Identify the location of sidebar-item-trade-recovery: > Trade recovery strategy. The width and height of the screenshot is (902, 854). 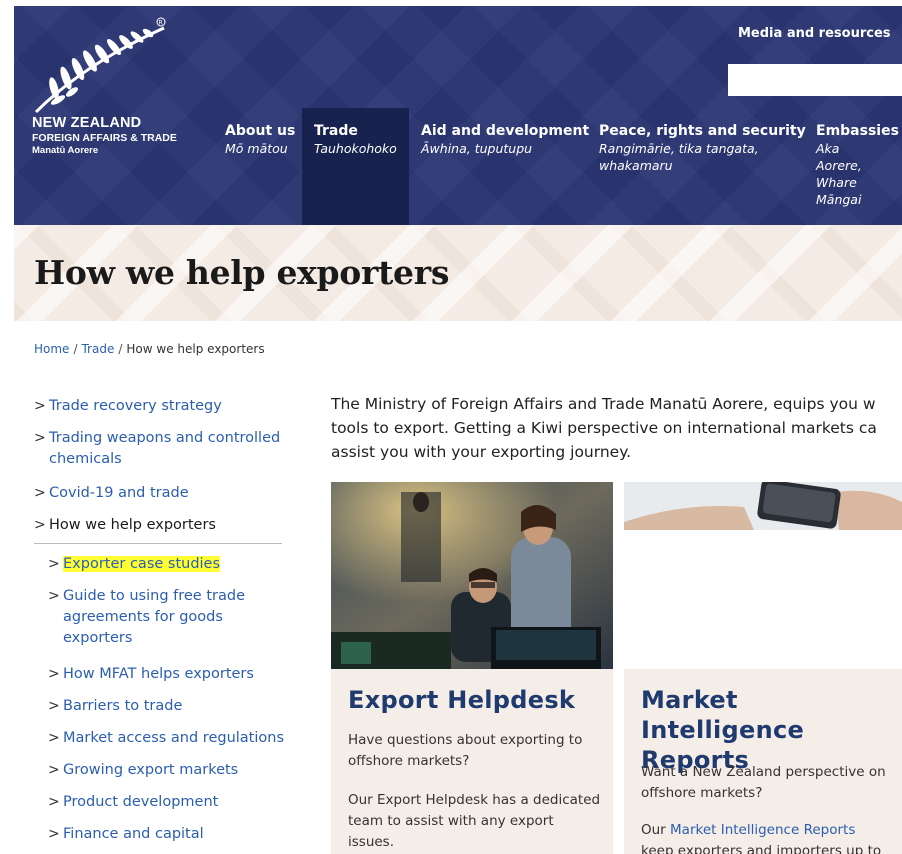
(159, 406).